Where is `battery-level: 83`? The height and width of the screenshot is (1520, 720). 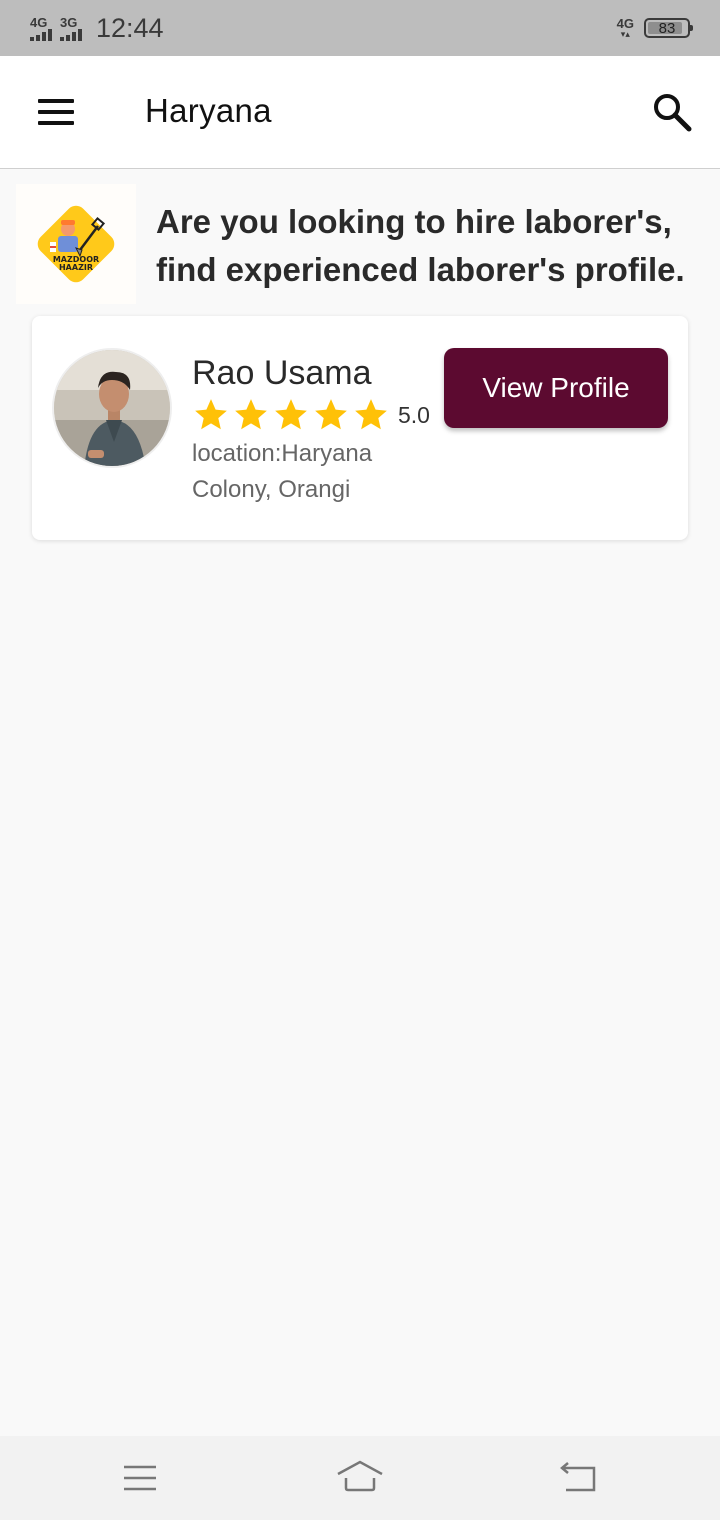
battery-level: 83 is located at coordinates (667, 28).